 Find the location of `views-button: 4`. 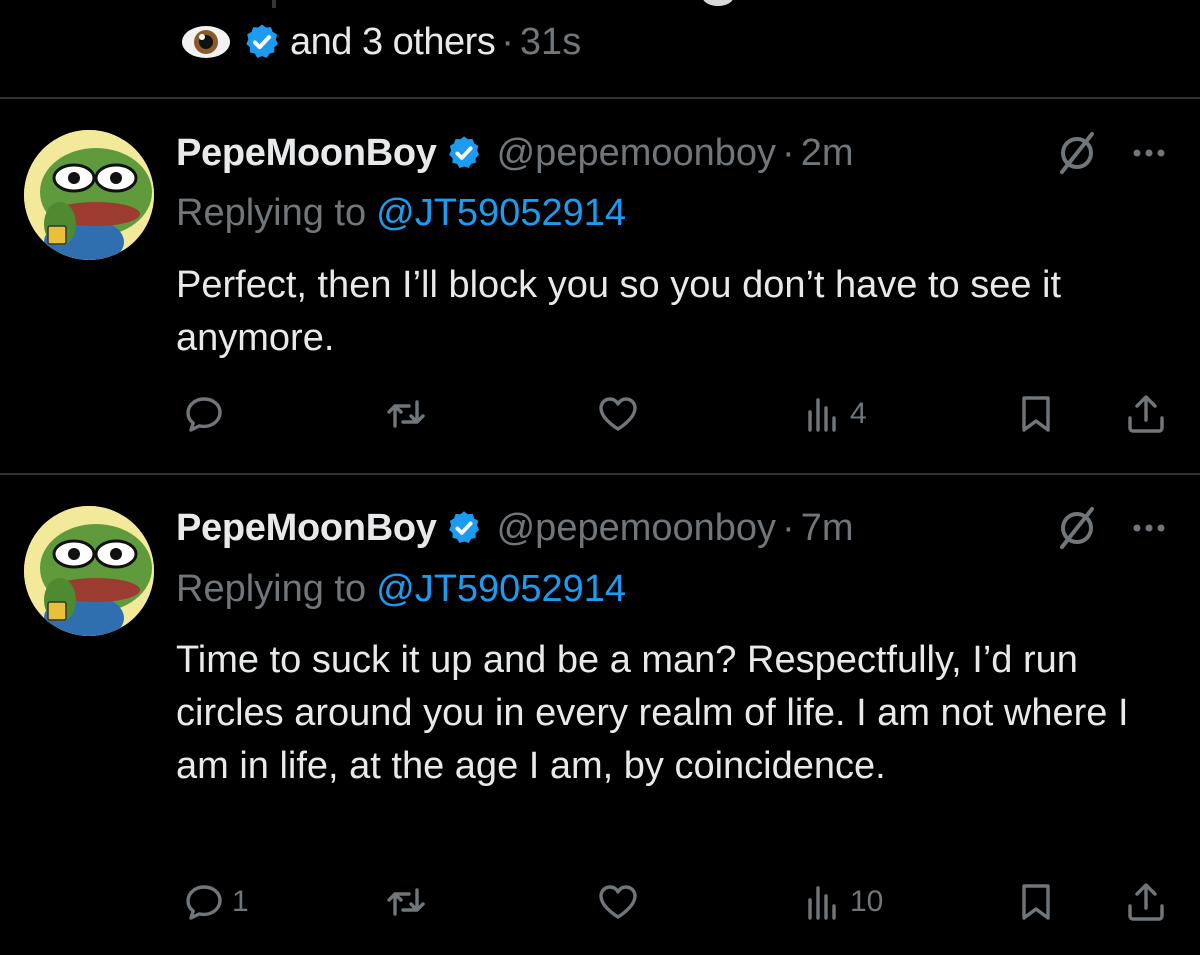

views-button: 4 is located at coordinates (833, 414).